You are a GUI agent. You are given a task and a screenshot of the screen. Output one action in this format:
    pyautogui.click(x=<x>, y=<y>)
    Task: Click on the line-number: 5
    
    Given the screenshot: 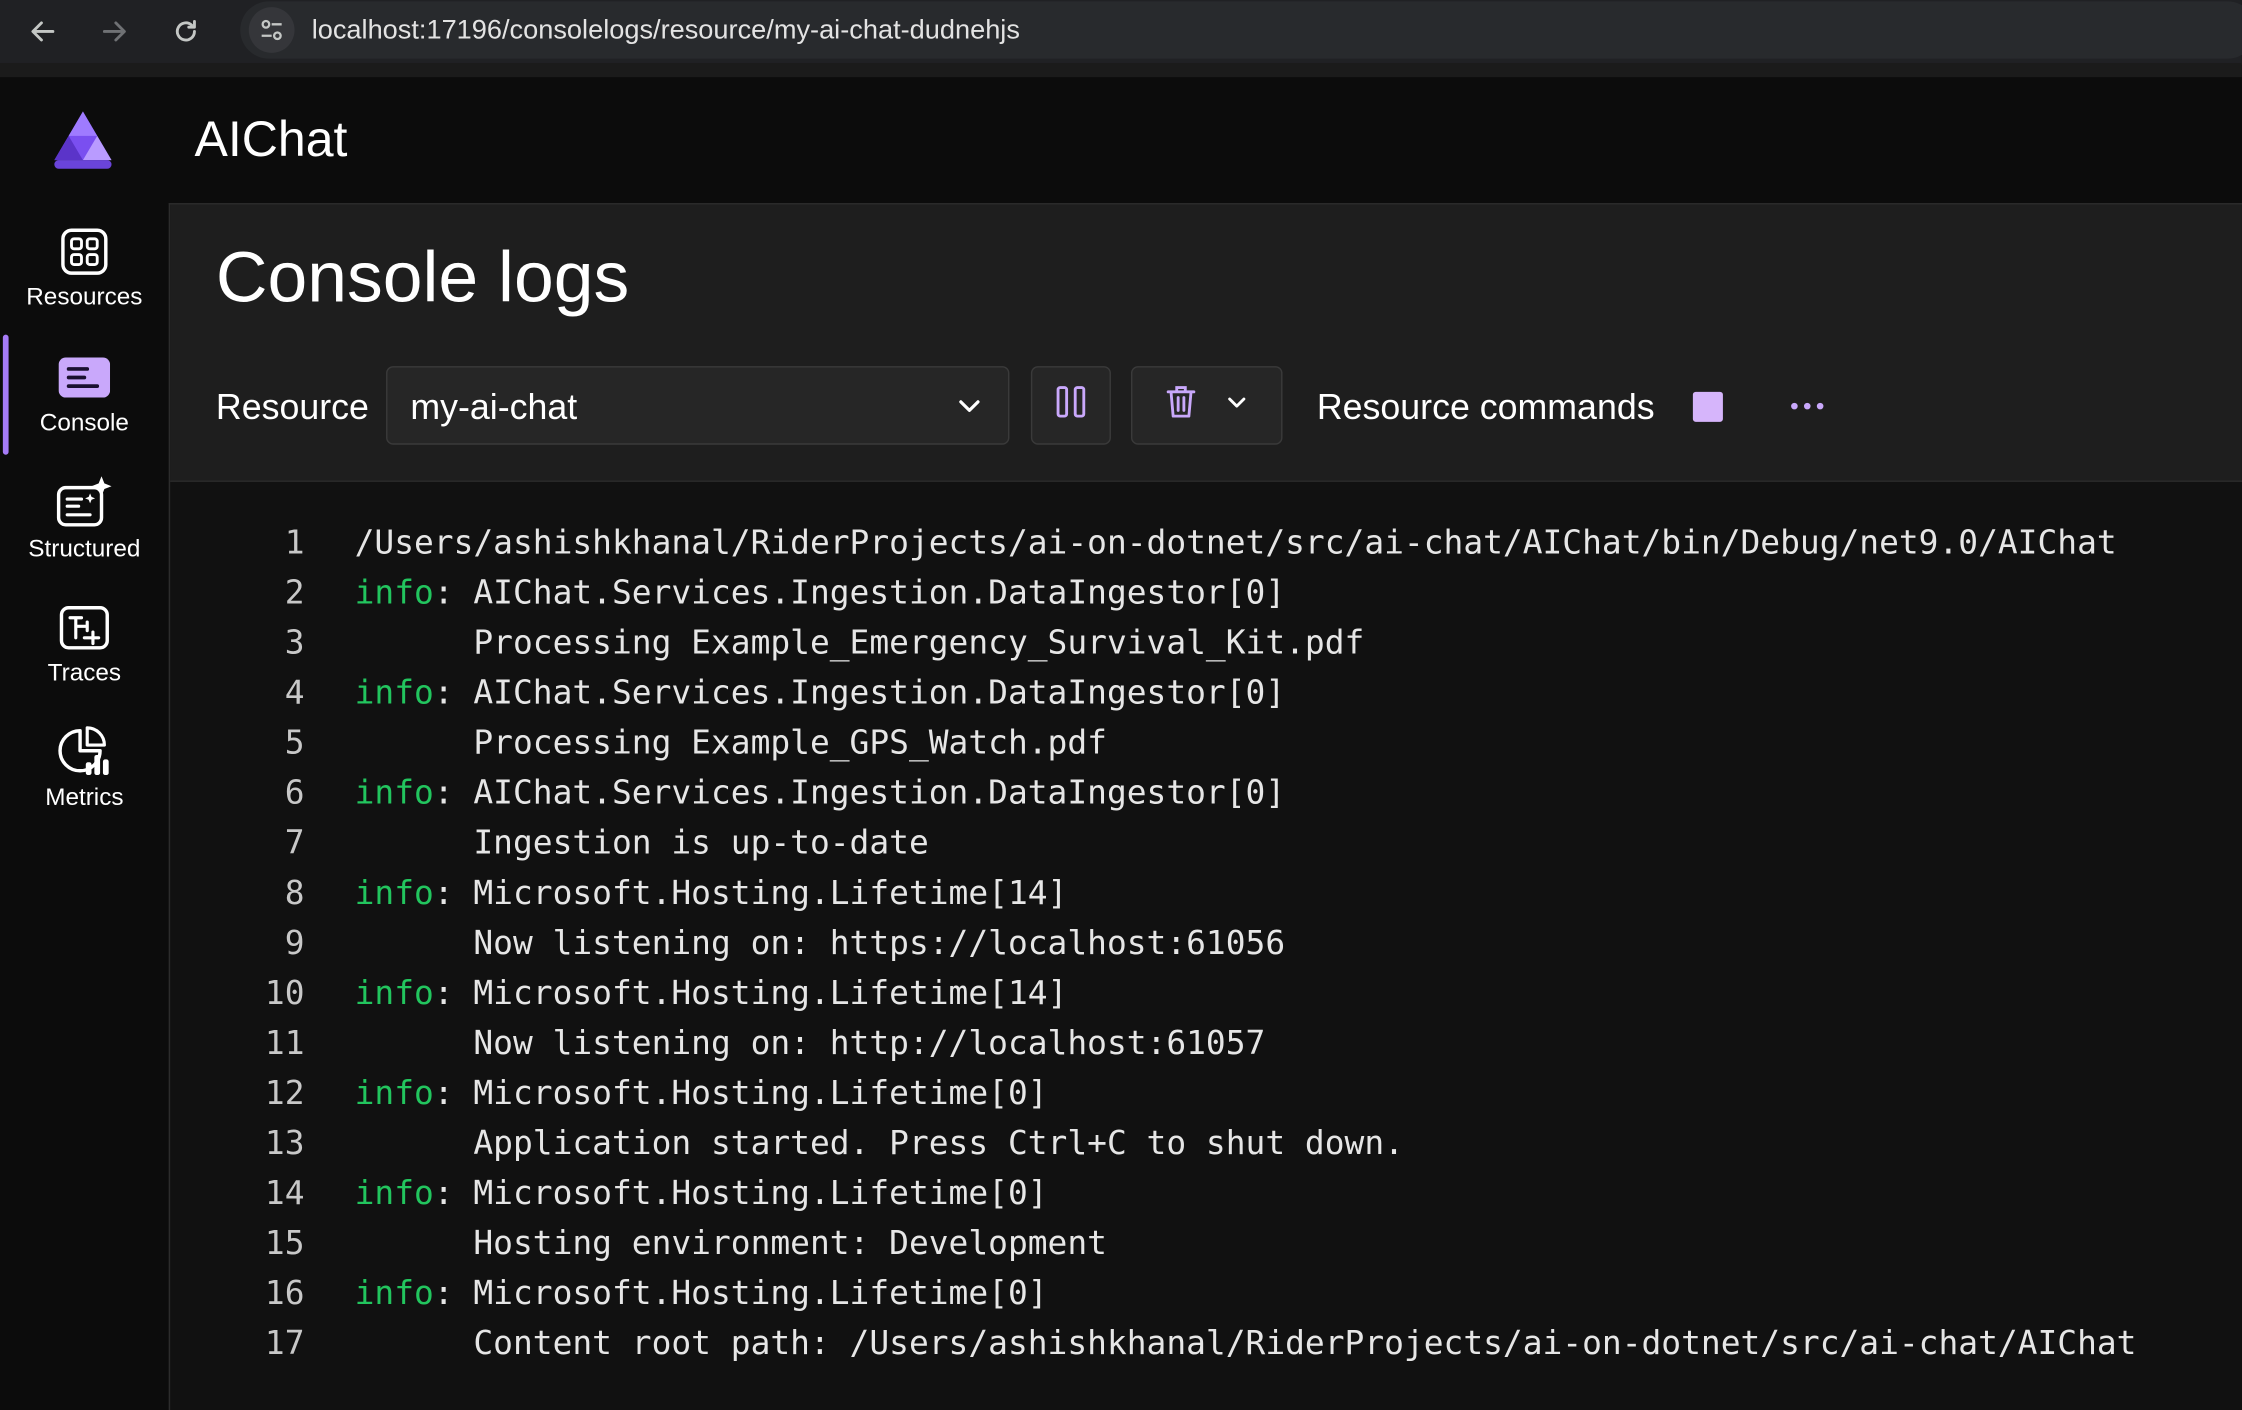 What is the action you would take?
    pyautogui.click(x=294, y=744)
    